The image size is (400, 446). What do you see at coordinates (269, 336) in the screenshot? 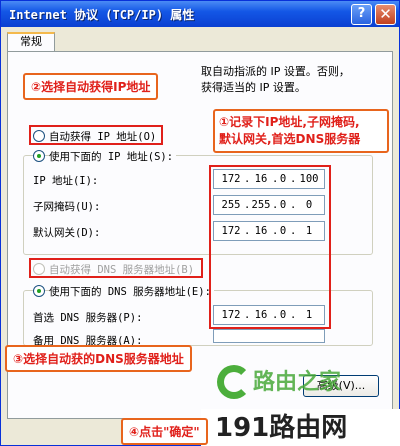
I see `alternate-dns-field` at bounding box center [269, 336].